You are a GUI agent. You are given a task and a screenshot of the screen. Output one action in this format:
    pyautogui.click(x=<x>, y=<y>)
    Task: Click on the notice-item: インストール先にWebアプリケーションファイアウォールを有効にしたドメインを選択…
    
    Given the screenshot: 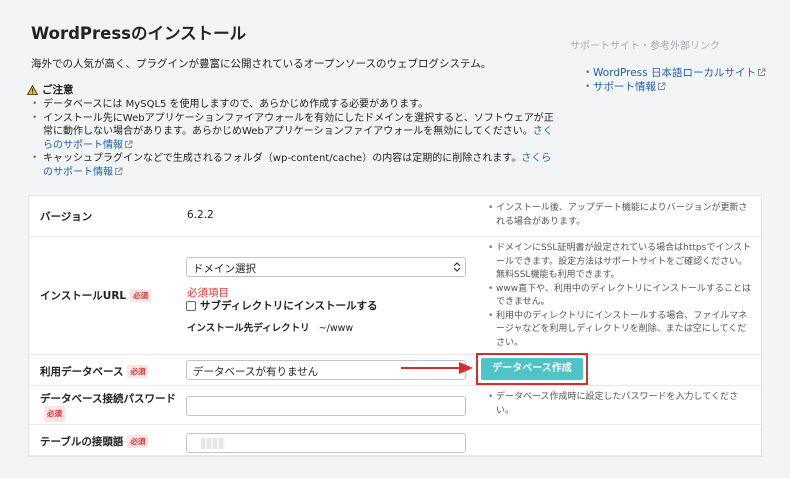 What is the action you would take?
    pyautogui.click(x=292, y=132)
    